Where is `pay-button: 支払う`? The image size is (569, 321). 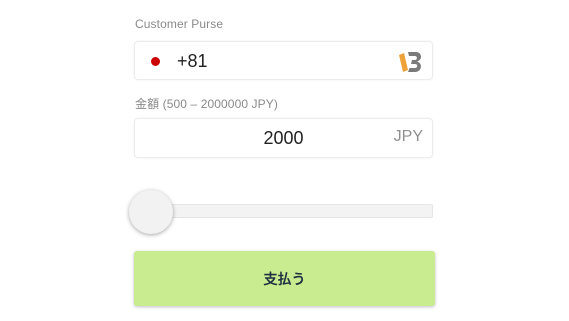
pay-button: 支払う is located at coordinates (284, 278).